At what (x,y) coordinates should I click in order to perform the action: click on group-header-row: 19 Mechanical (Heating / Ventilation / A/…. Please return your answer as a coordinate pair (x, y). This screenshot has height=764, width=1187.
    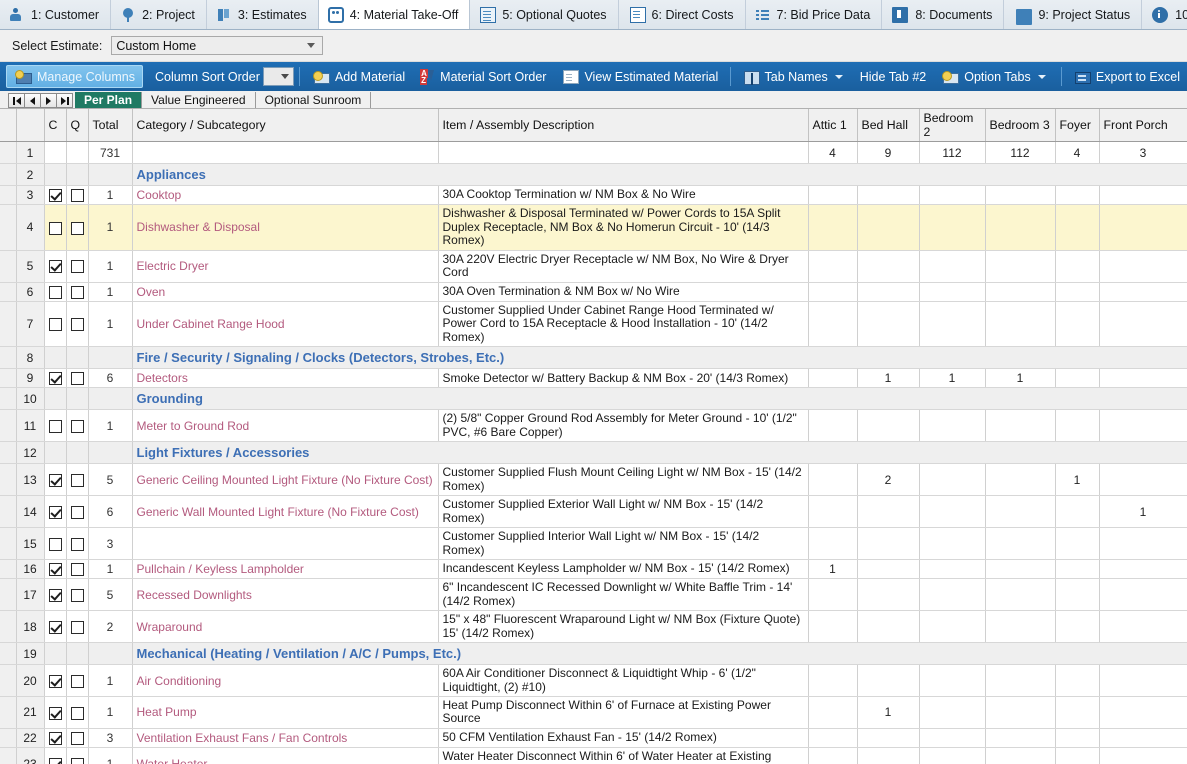
    Looking at the image, I should click on (593, 654).